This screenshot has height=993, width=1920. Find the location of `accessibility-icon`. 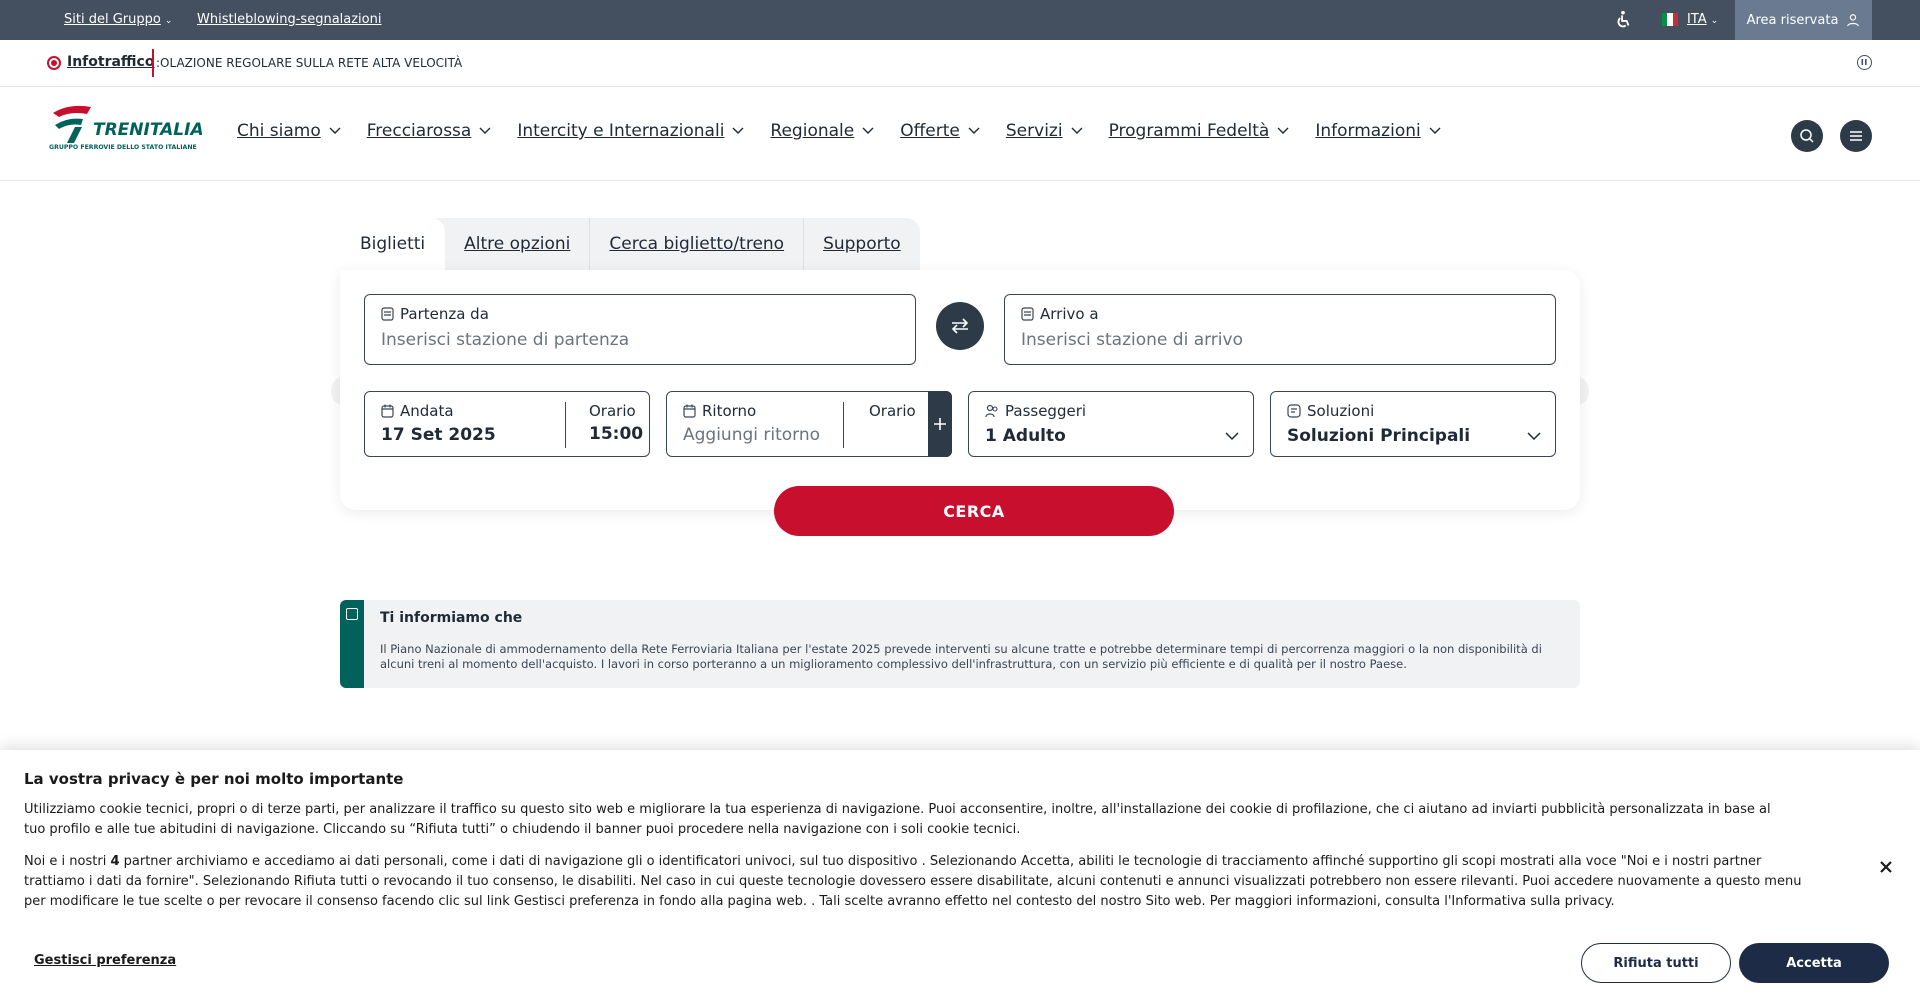

accessibility-icon is located at coordinates (1623, 20).